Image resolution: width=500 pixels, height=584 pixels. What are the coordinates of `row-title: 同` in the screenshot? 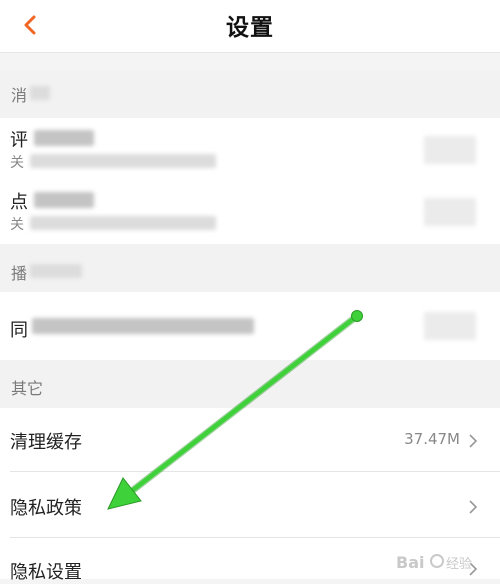 It's located at (19, 330).